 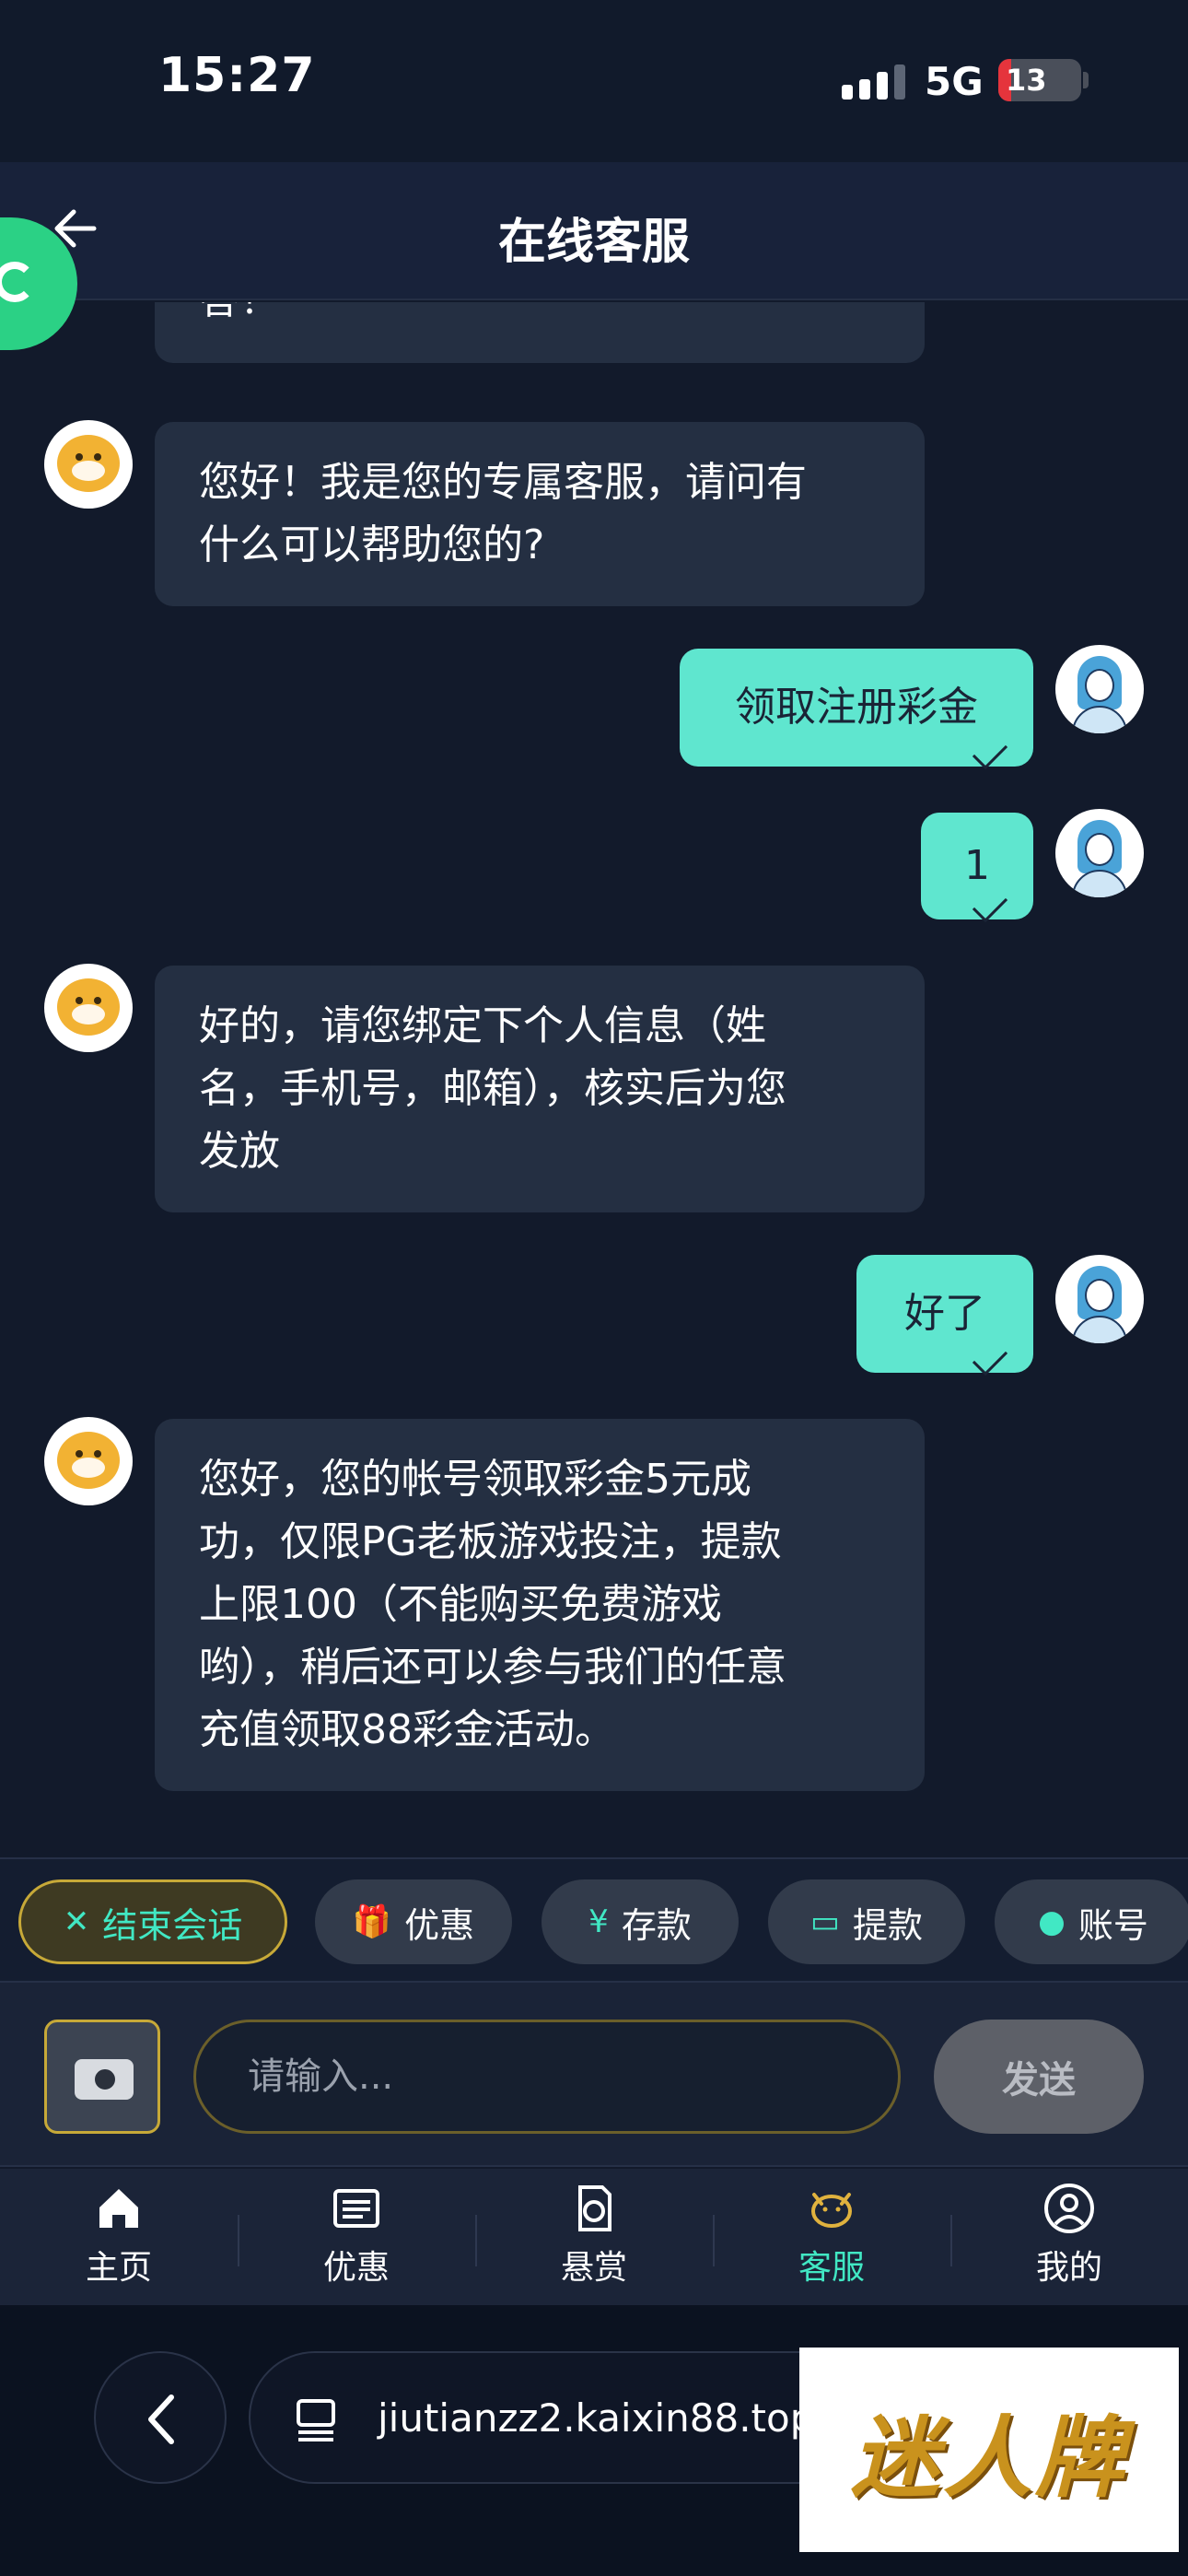 I want to click on user-message: 好了, so click(x=945, y=1315).